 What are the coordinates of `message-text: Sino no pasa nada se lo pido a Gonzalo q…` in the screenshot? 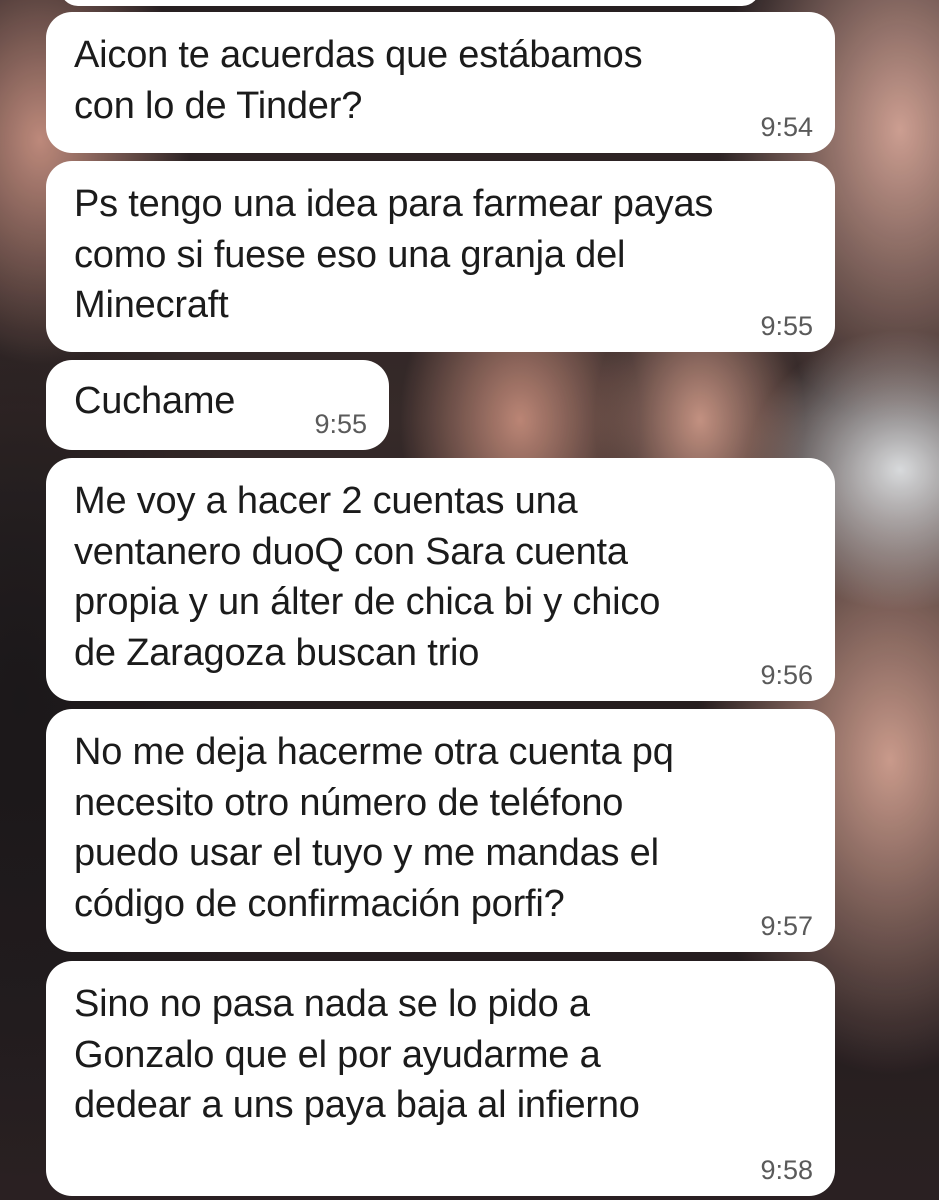 It's located at (357, 1054).